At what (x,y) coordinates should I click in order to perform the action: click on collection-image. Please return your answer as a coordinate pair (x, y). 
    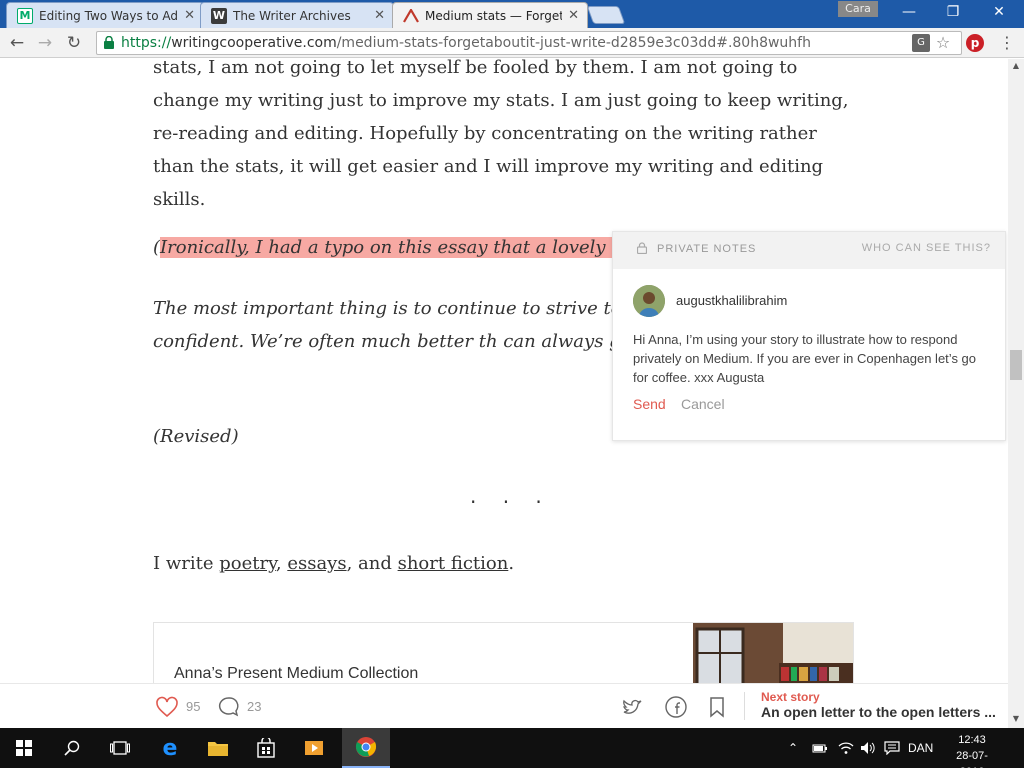
    Looking at the image, I should click on (773, 653).